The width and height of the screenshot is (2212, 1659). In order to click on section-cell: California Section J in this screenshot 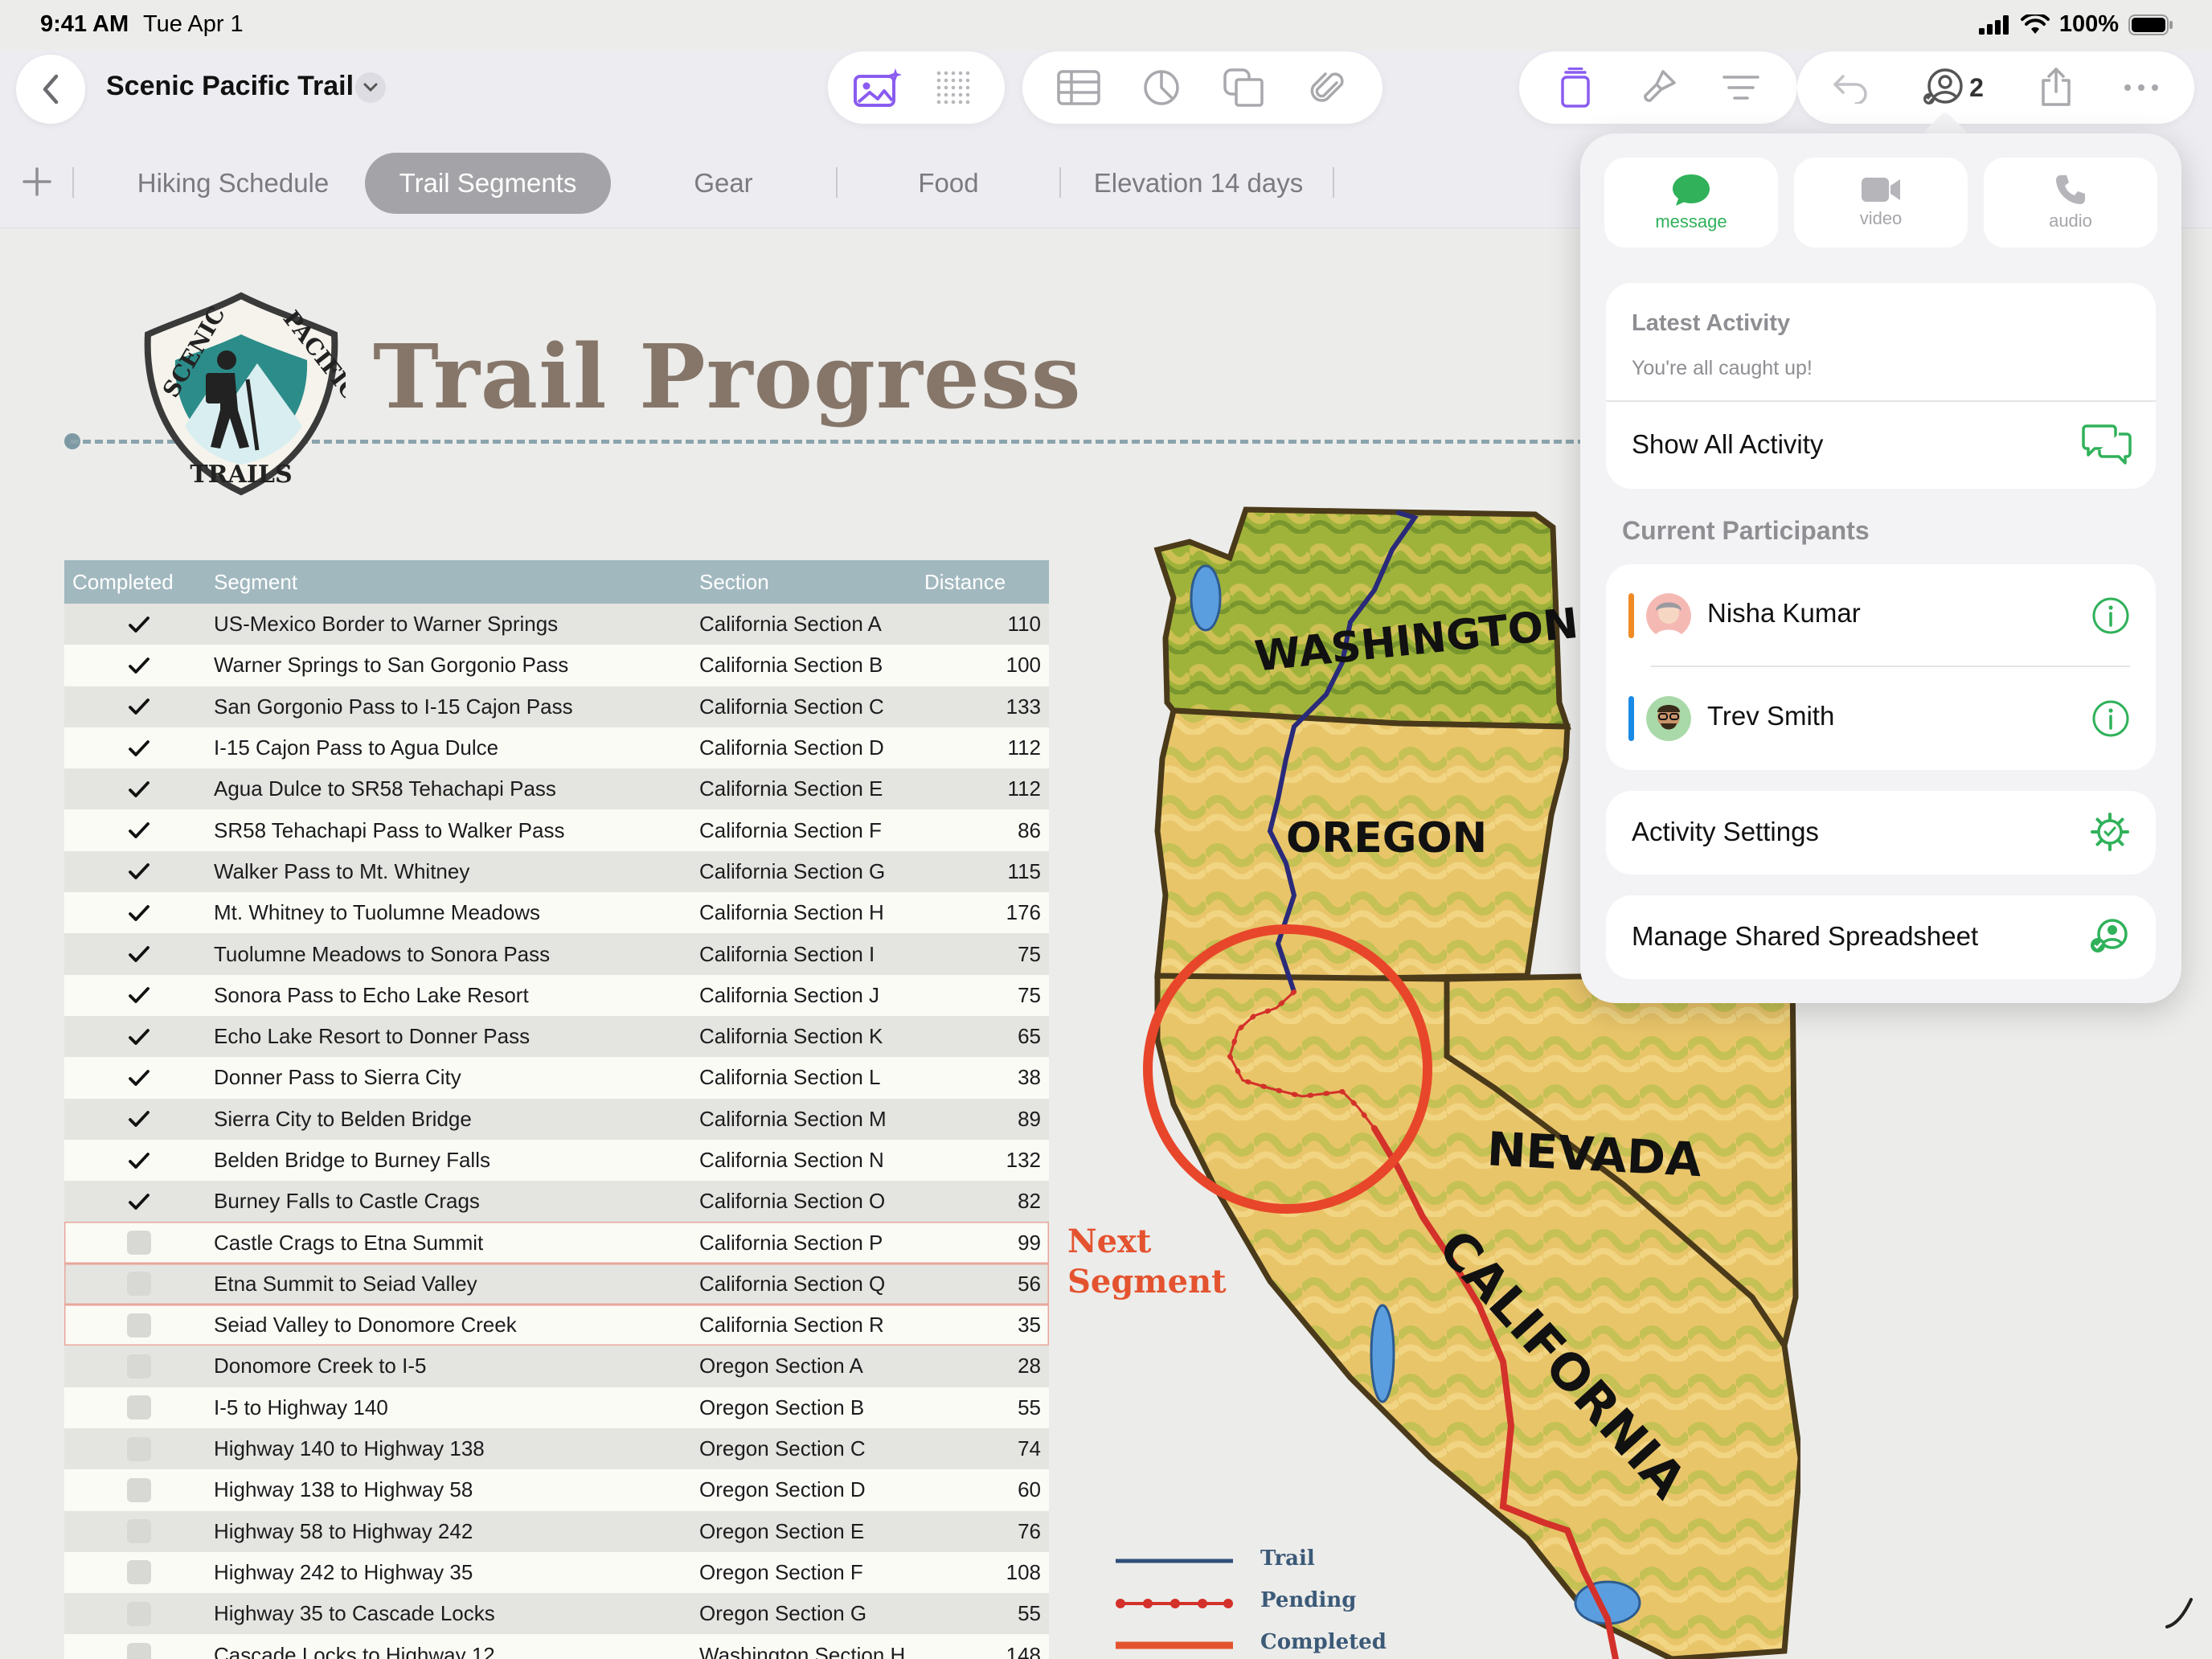, I will do `click(811, 995)`.